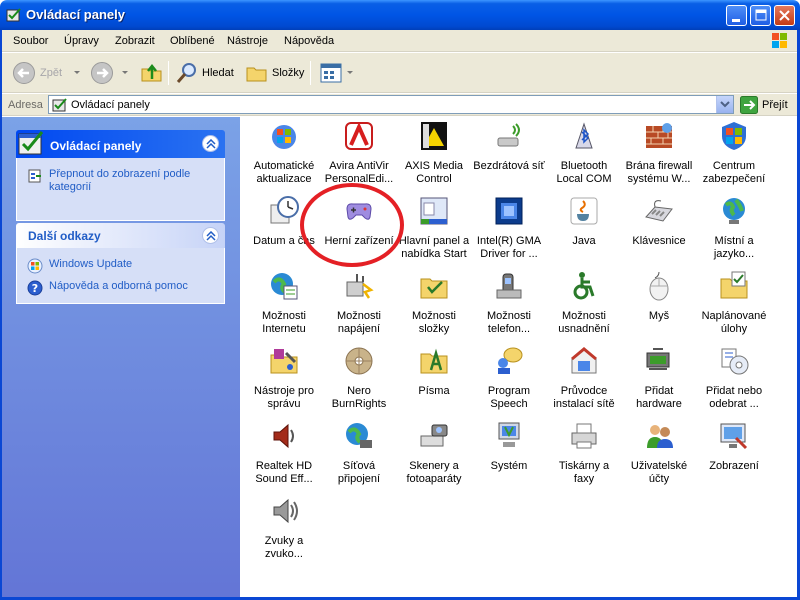  I want to click on control-panel-item: Centrum zabezpečení, so click(734, 155).